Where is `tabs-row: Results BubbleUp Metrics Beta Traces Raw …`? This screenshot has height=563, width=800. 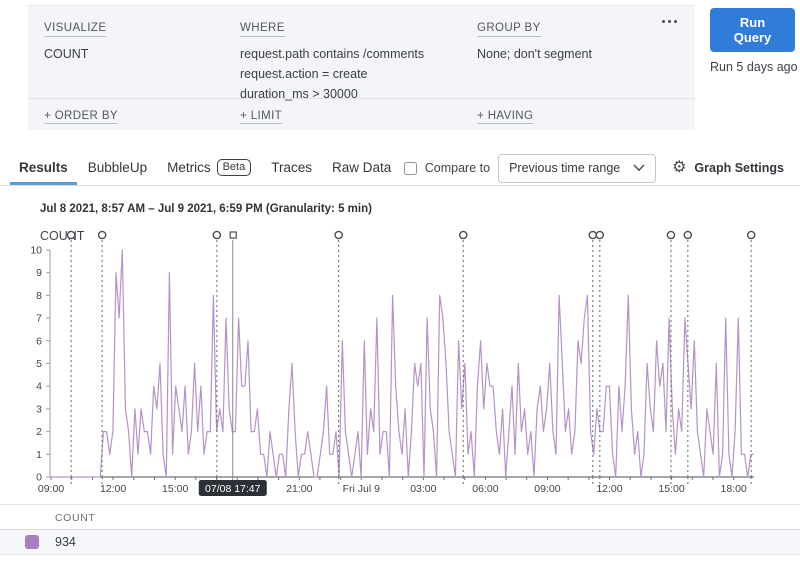
tabs-row: Results BubbleUp Metrics Beta Traces Raw … is located at coordinates (400, 168).